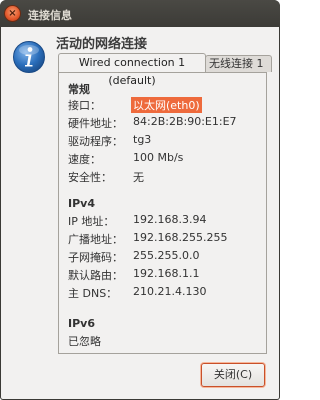 The width and height of the screenshot is (320, 400). What do you see at coordinates (95, 141) in the screenshot?
I see `driver-label: 驱动程序：` at bounding box center [95, 141].